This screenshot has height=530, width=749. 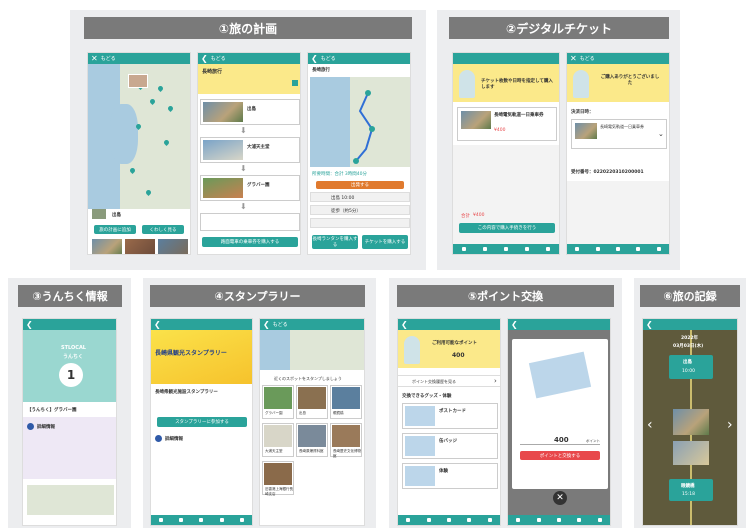 I want to click on stamp-spot: 眼鏡橋, so click(x=346, y=402).